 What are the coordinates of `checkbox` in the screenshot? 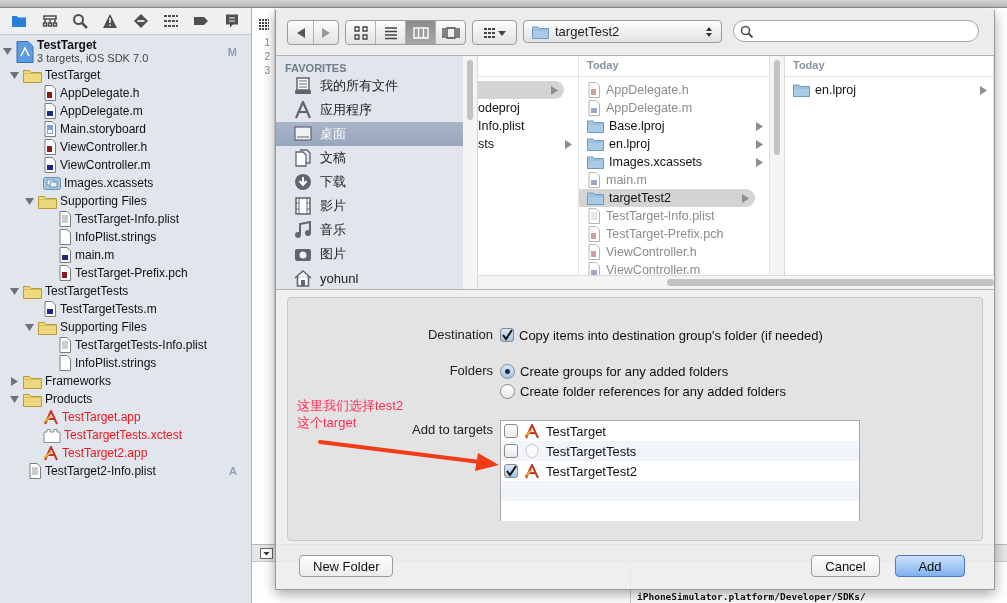 It's located at (507, 335).